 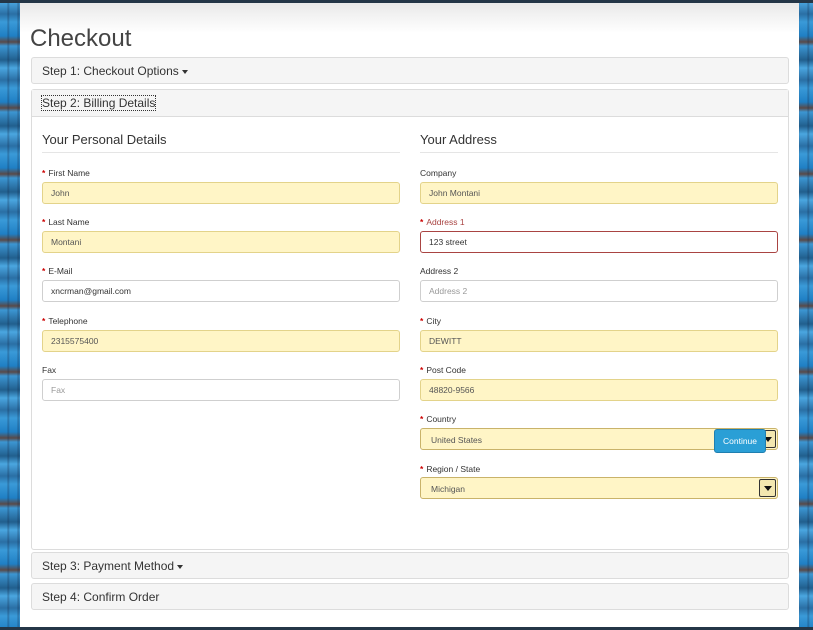 What do you see at coordinates (66, 222) in the screenshot?
I see `last-name-label: * Last Name` at bounding box center [66, 222].